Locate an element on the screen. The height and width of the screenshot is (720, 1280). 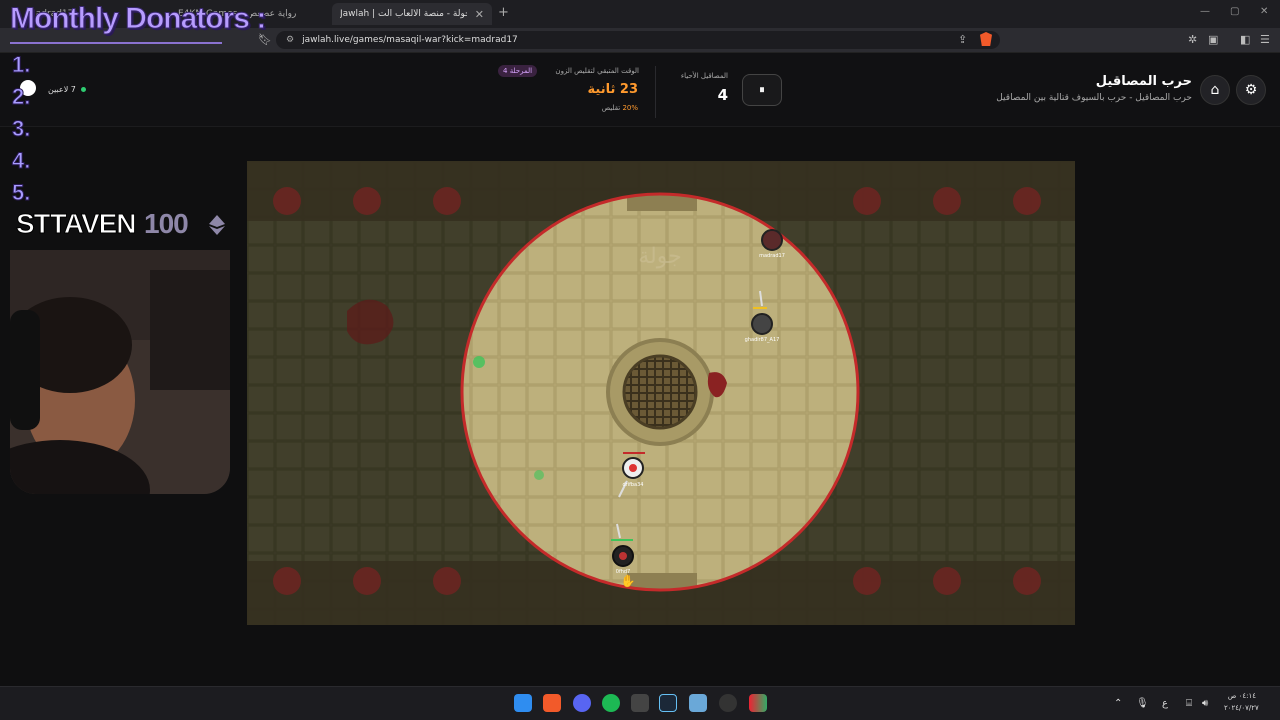
tab-label: Jawlah | جولة - منصة الألعاب الت is located at coordinates (403, 14).